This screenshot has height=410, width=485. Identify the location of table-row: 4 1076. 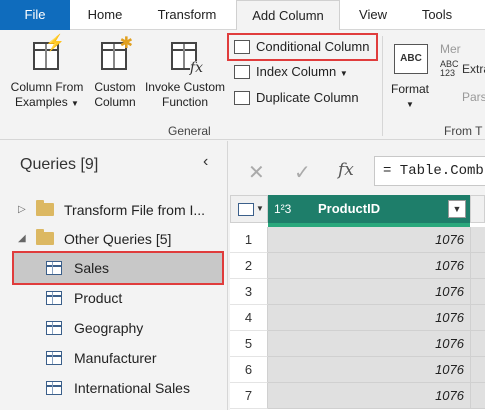
(357, 318).